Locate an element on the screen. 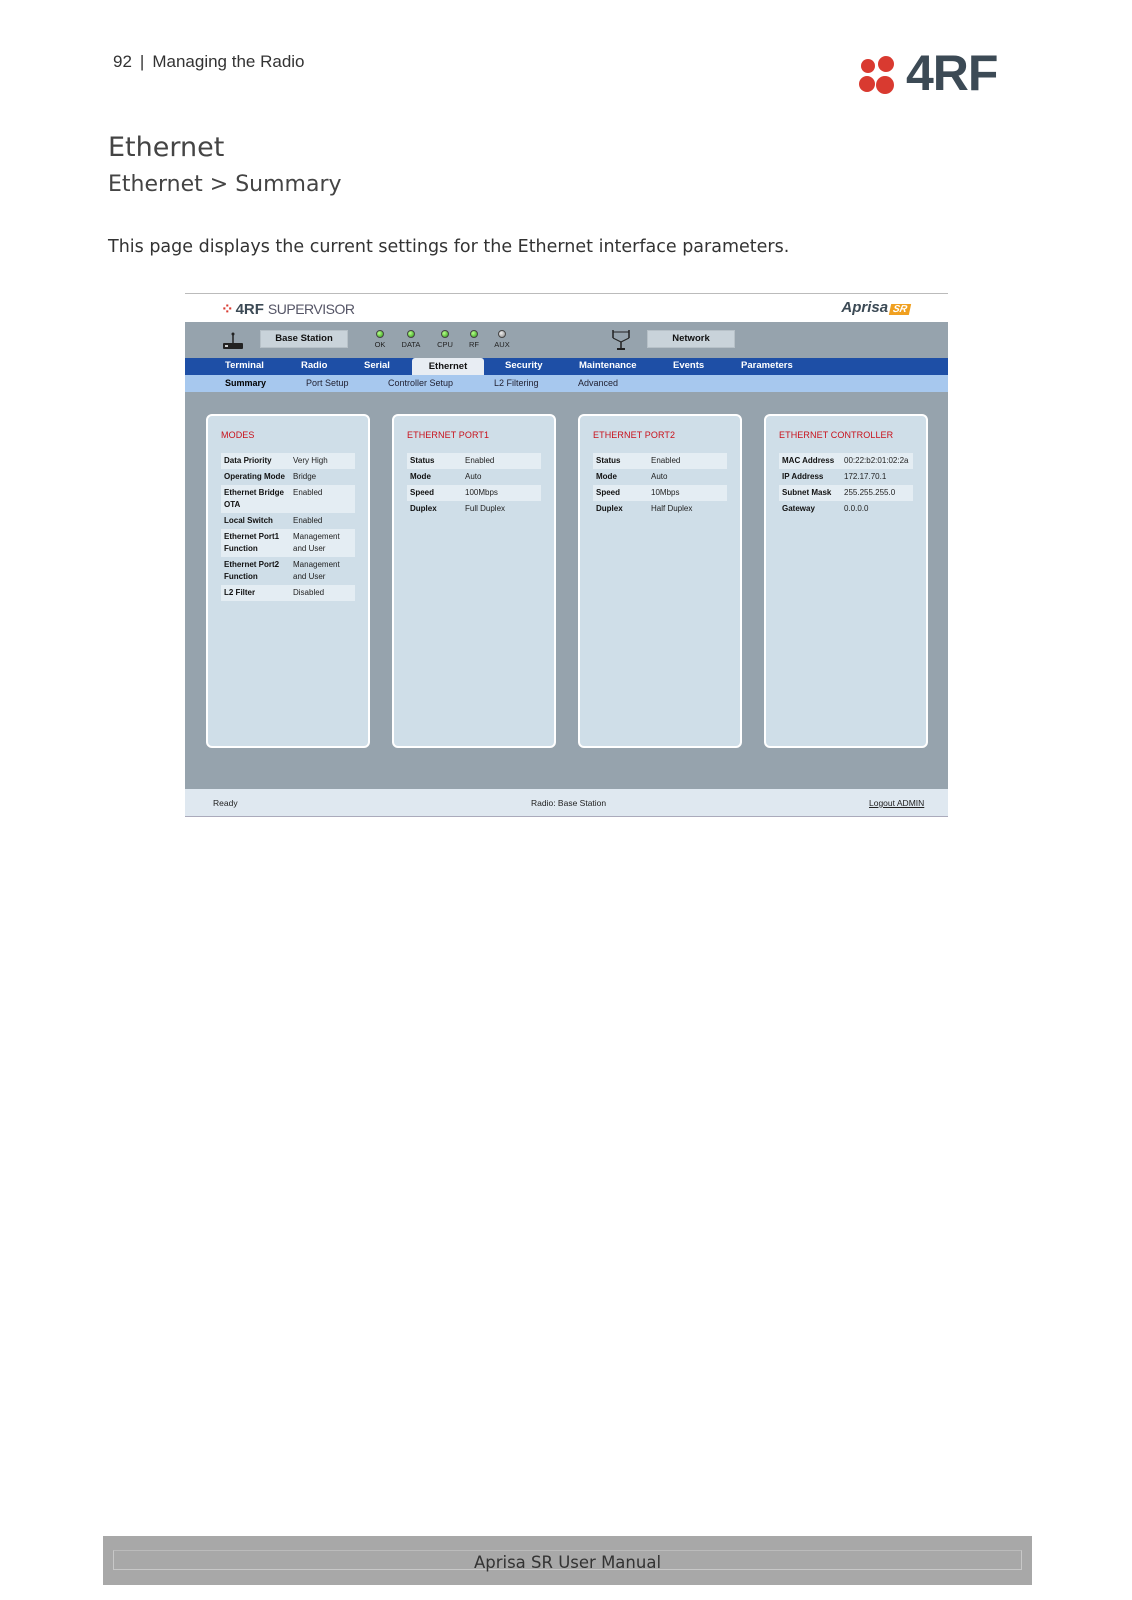 Image resolution: width=1132 pixels, height=1600 pixels. led-data-label: DATA is located at coordinates (411, 344).